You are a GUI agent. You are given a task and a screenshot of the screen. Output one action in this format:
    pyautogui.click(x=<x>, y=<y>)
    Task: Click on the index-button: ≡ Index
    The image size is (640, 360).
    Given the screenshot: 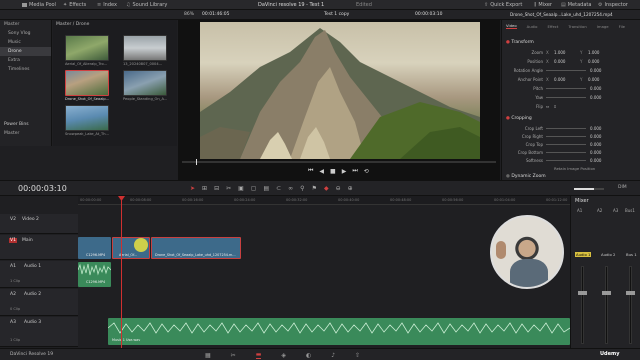 What is the action you would take?
    pyautogui.click(x=107, y=5)
    